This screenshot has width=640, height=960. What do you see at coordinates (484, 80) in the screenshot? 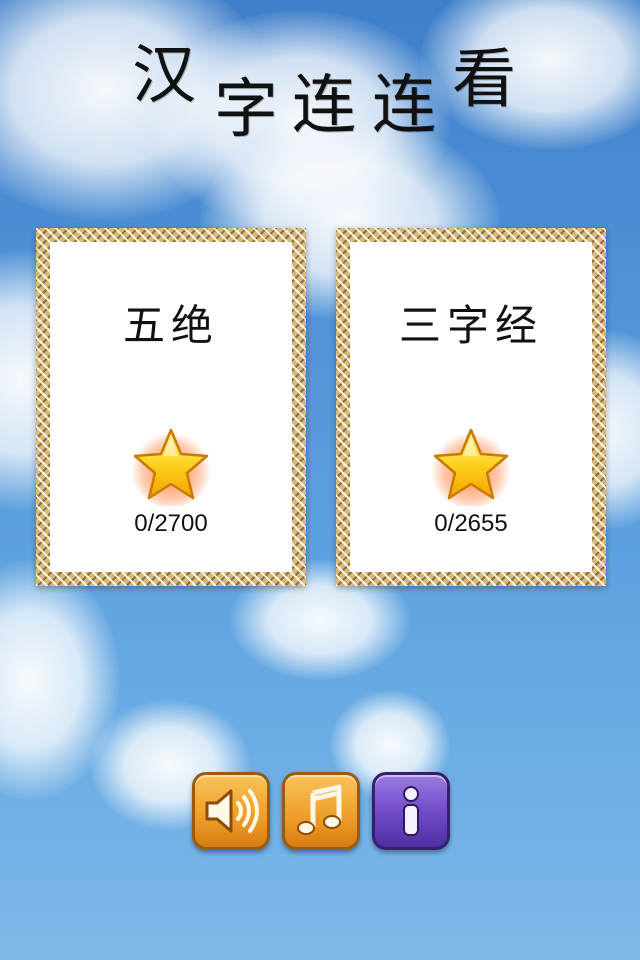
I see `title-char-5: 看` at bounding box center [484, 80].